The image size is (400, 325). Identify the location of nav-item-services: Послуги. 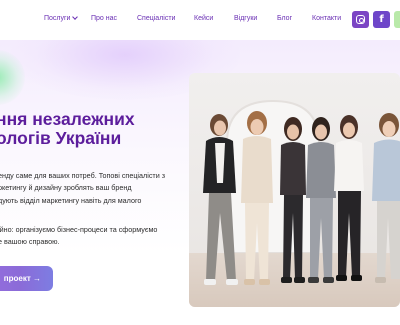
(61, 18).